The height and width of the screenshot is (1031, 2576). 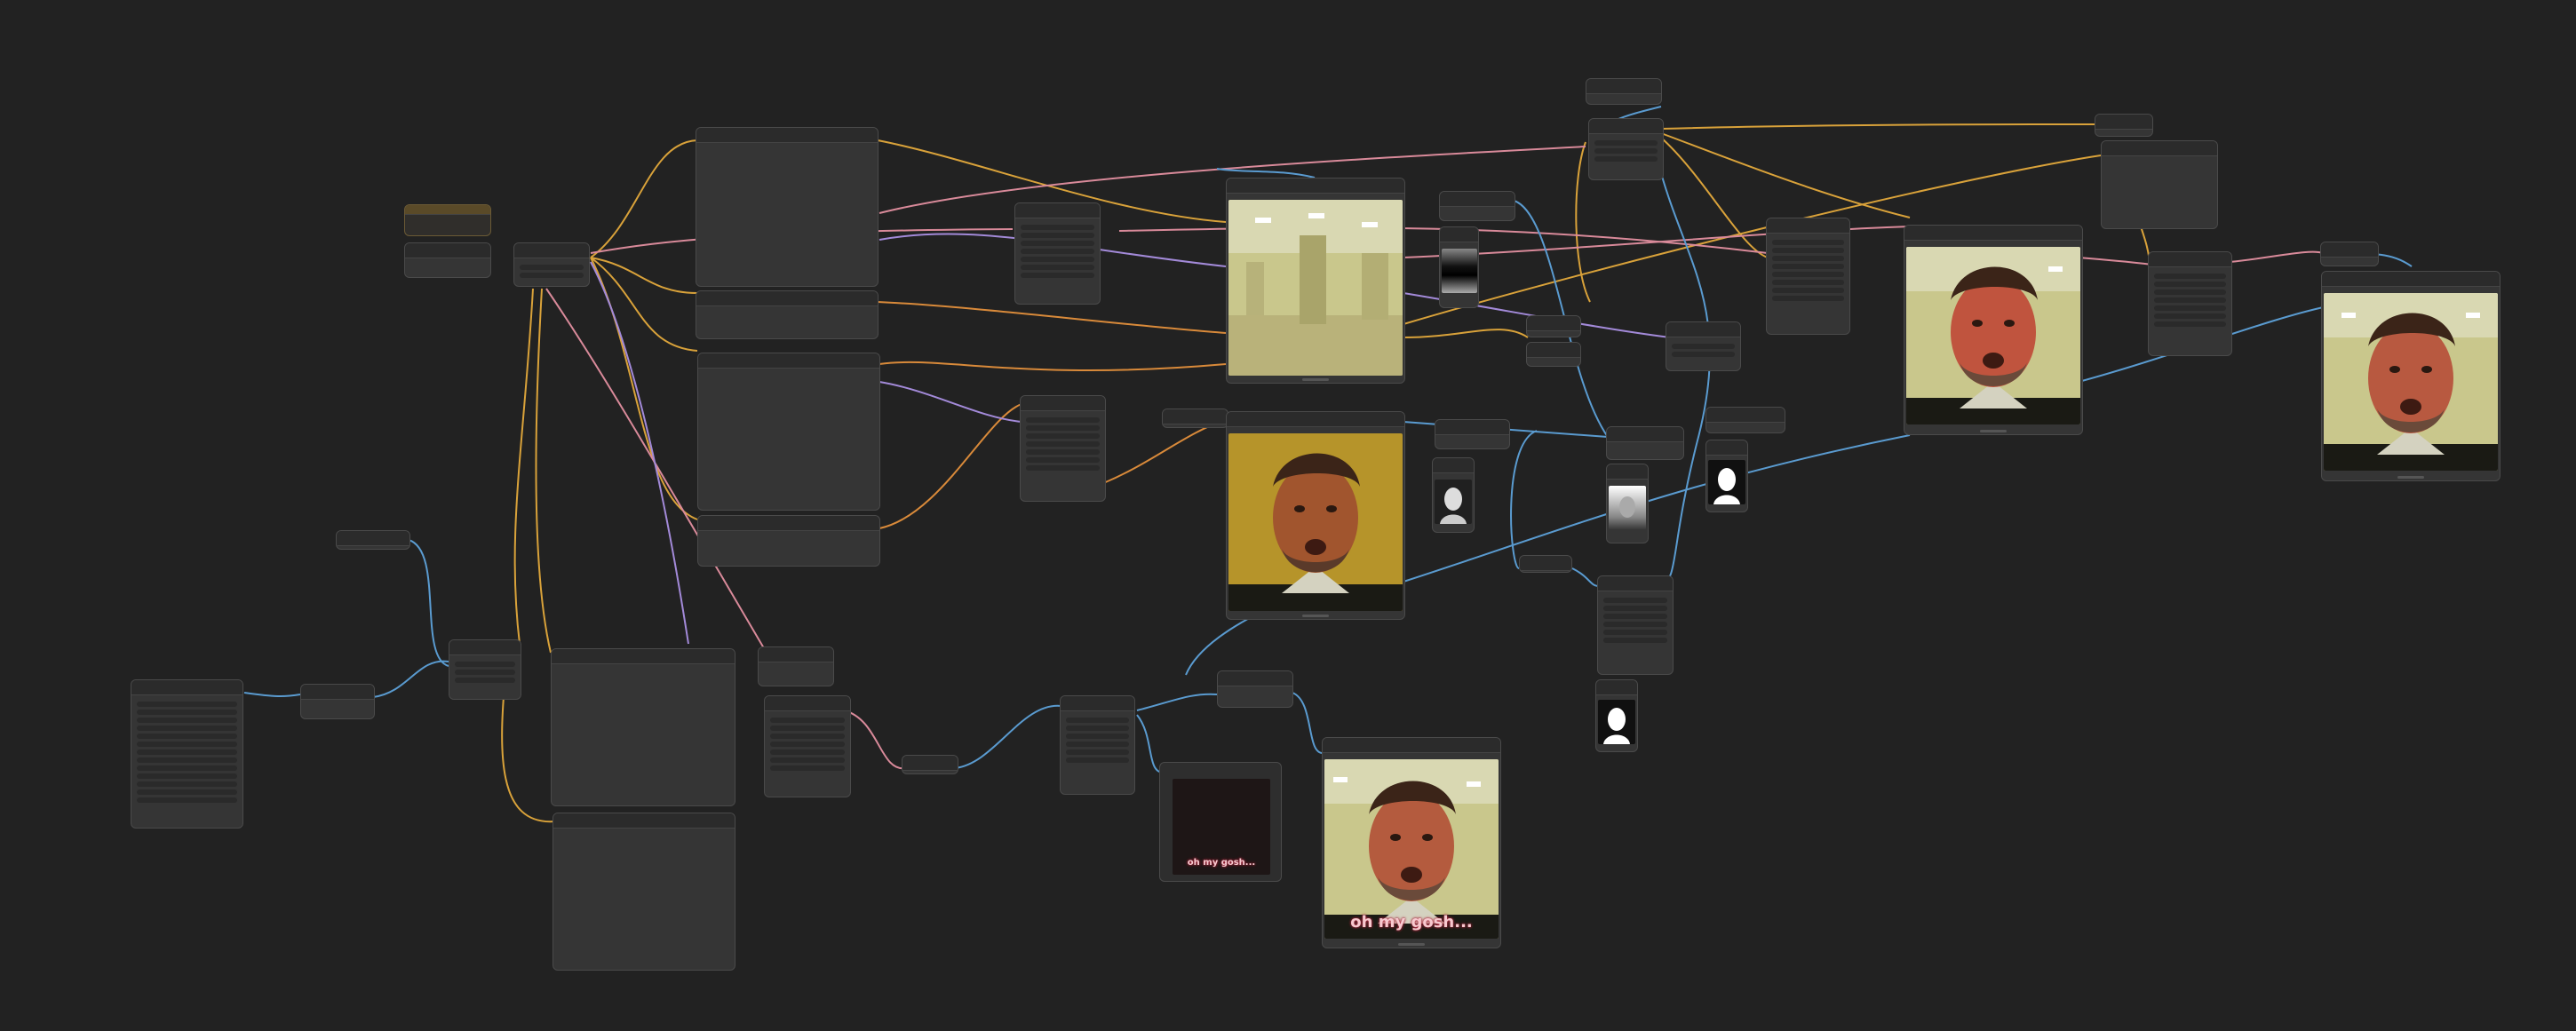 I want to click on node-sampler-right-lower, so click(x=1635, y=625).